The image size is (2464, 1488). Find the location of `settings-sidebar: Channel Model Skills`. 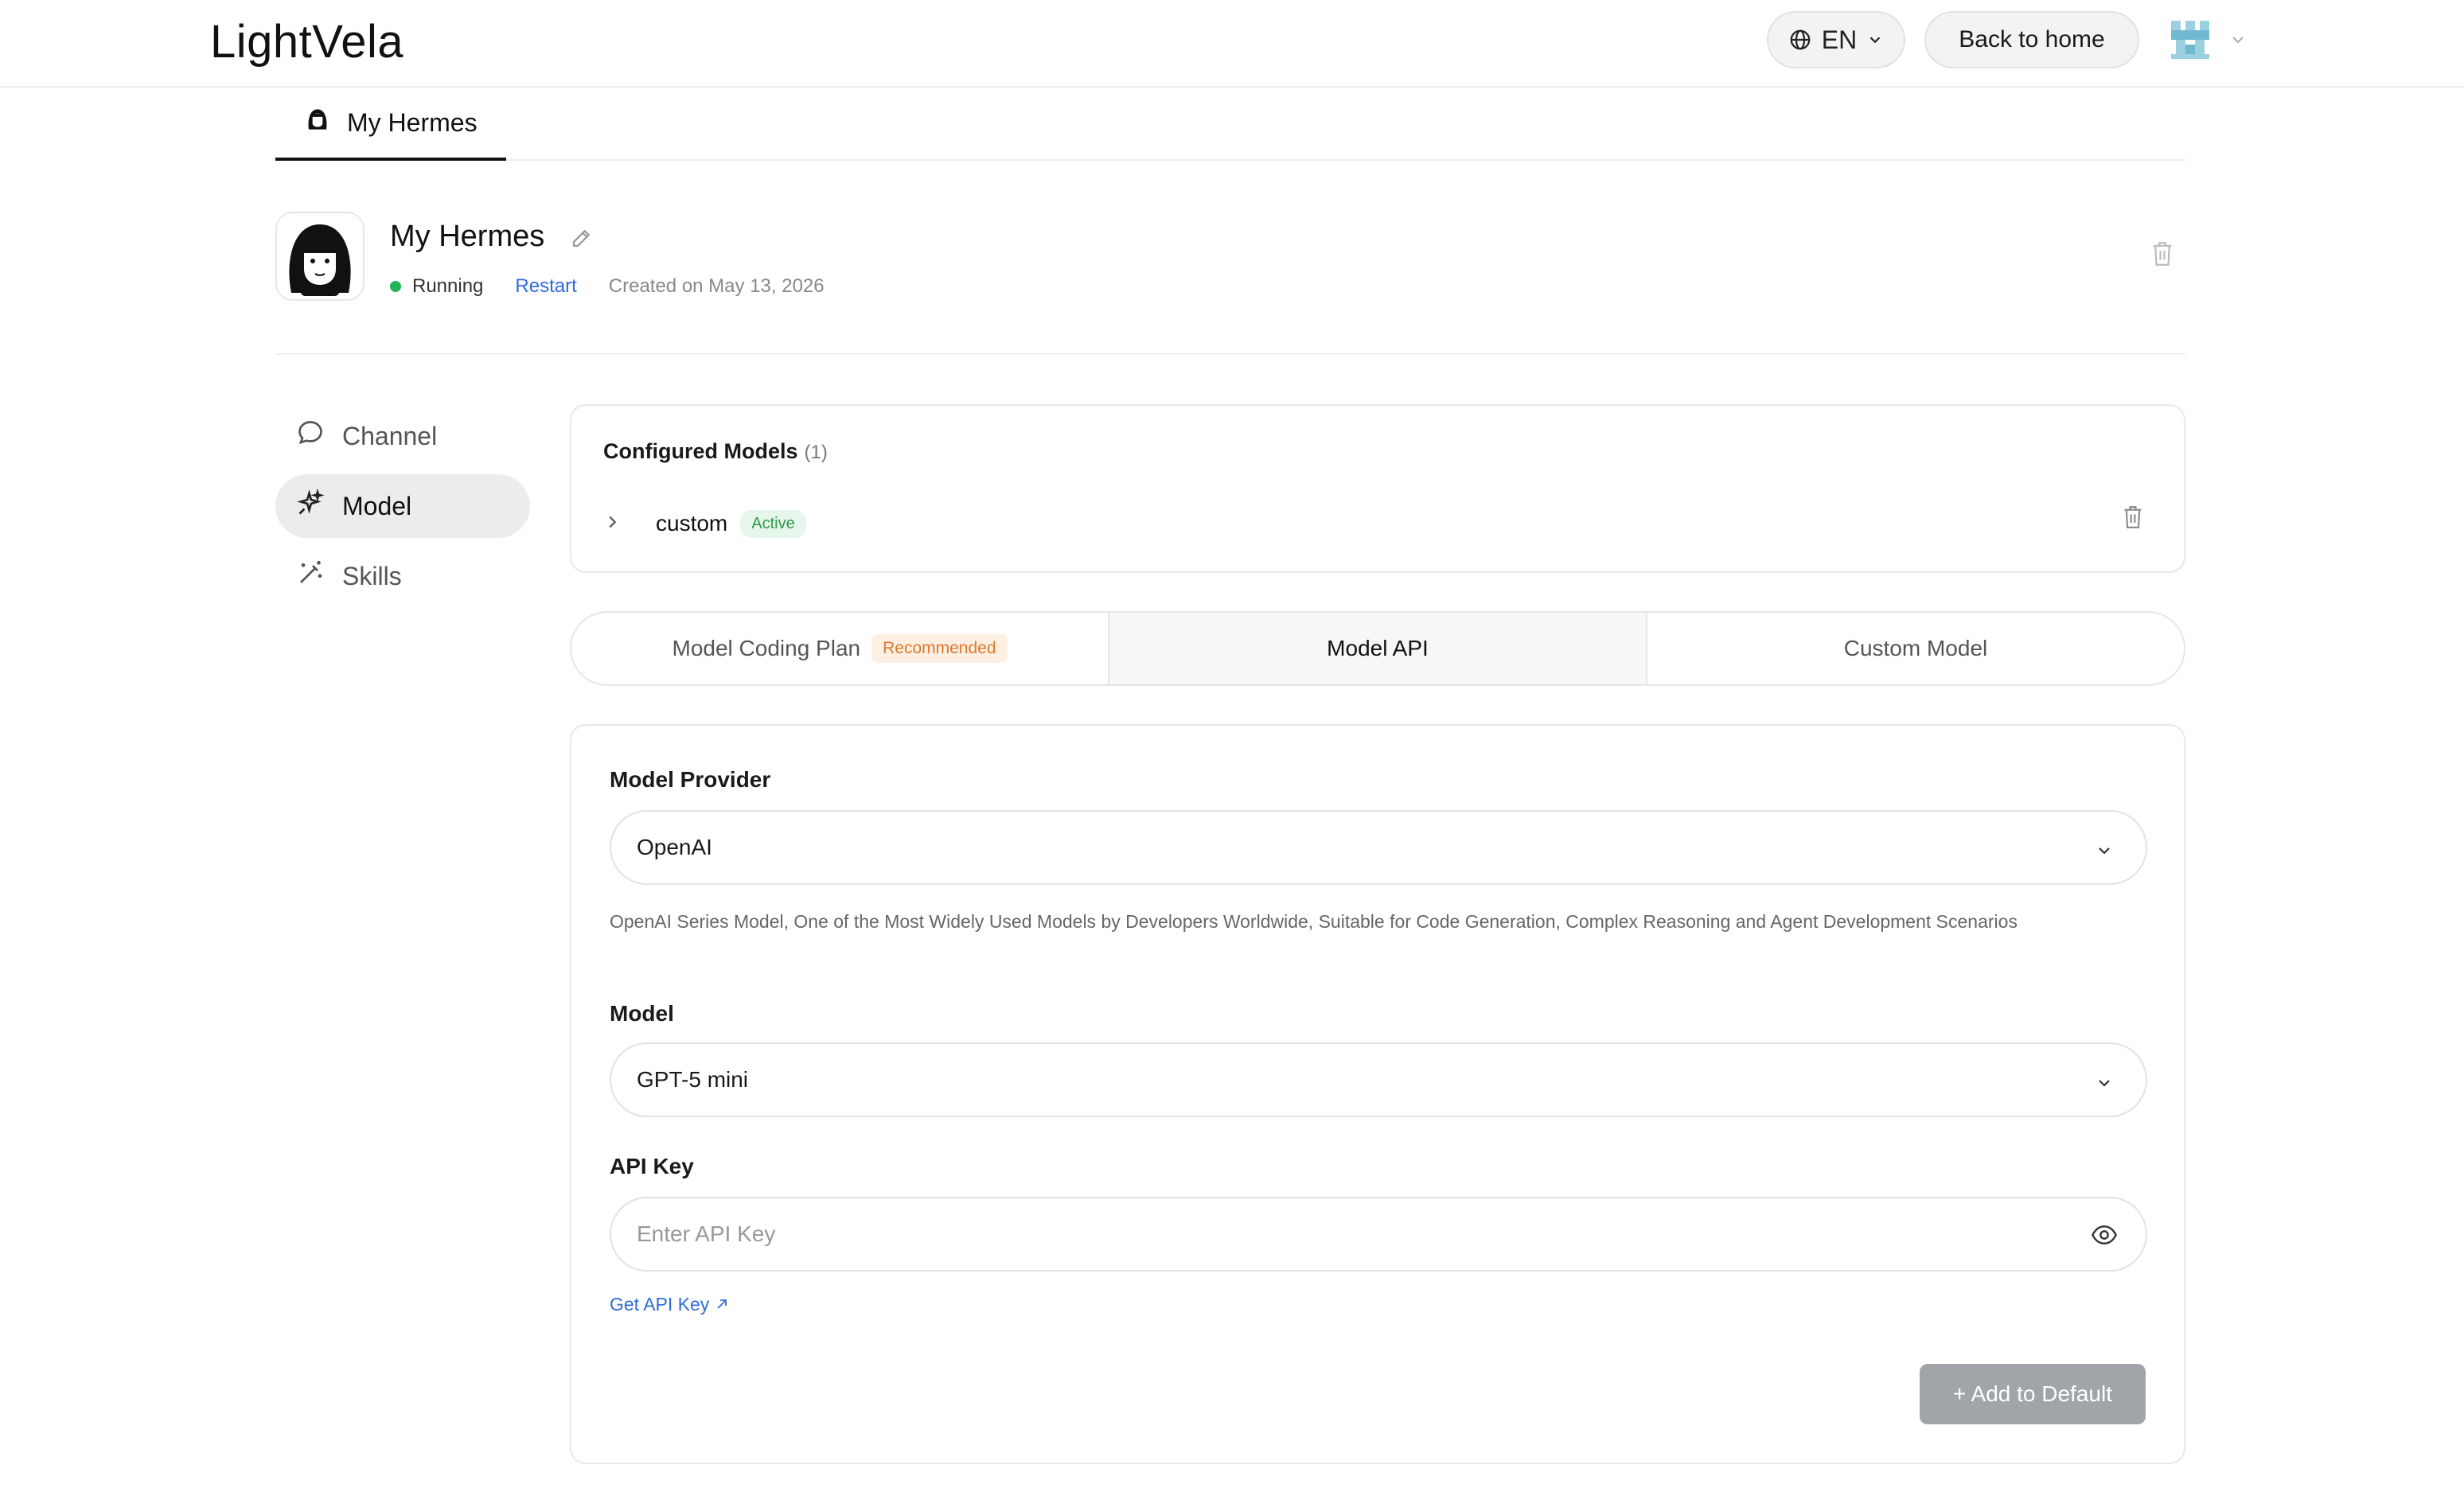

settings-sidebar: Channel Model Skills is located at coordinates (402, 509).